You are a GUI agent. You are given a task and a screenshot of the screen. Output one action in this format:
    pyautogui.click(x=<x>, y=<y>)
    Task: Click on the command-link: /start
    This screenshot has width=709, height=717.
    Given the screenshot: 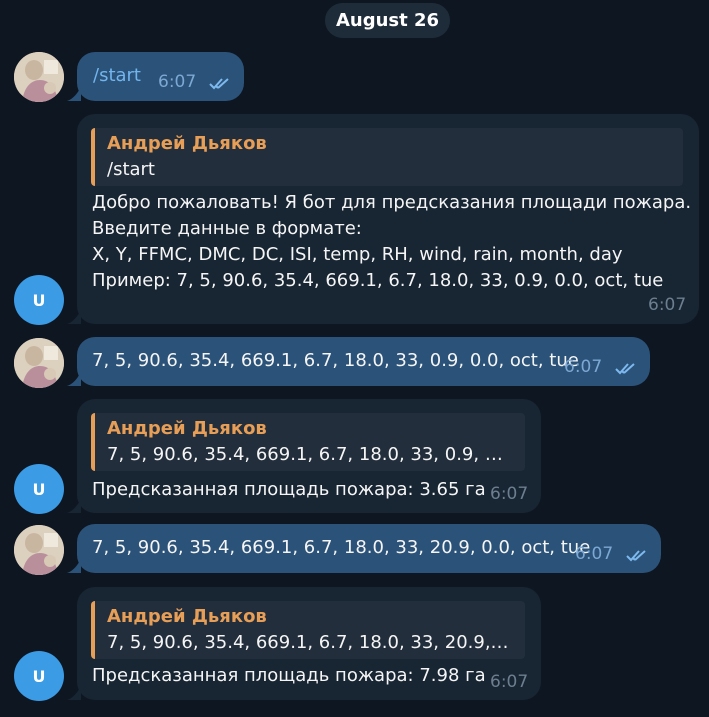 What is the action you would take?
    pyautogui.click(x=117, y=75)
    